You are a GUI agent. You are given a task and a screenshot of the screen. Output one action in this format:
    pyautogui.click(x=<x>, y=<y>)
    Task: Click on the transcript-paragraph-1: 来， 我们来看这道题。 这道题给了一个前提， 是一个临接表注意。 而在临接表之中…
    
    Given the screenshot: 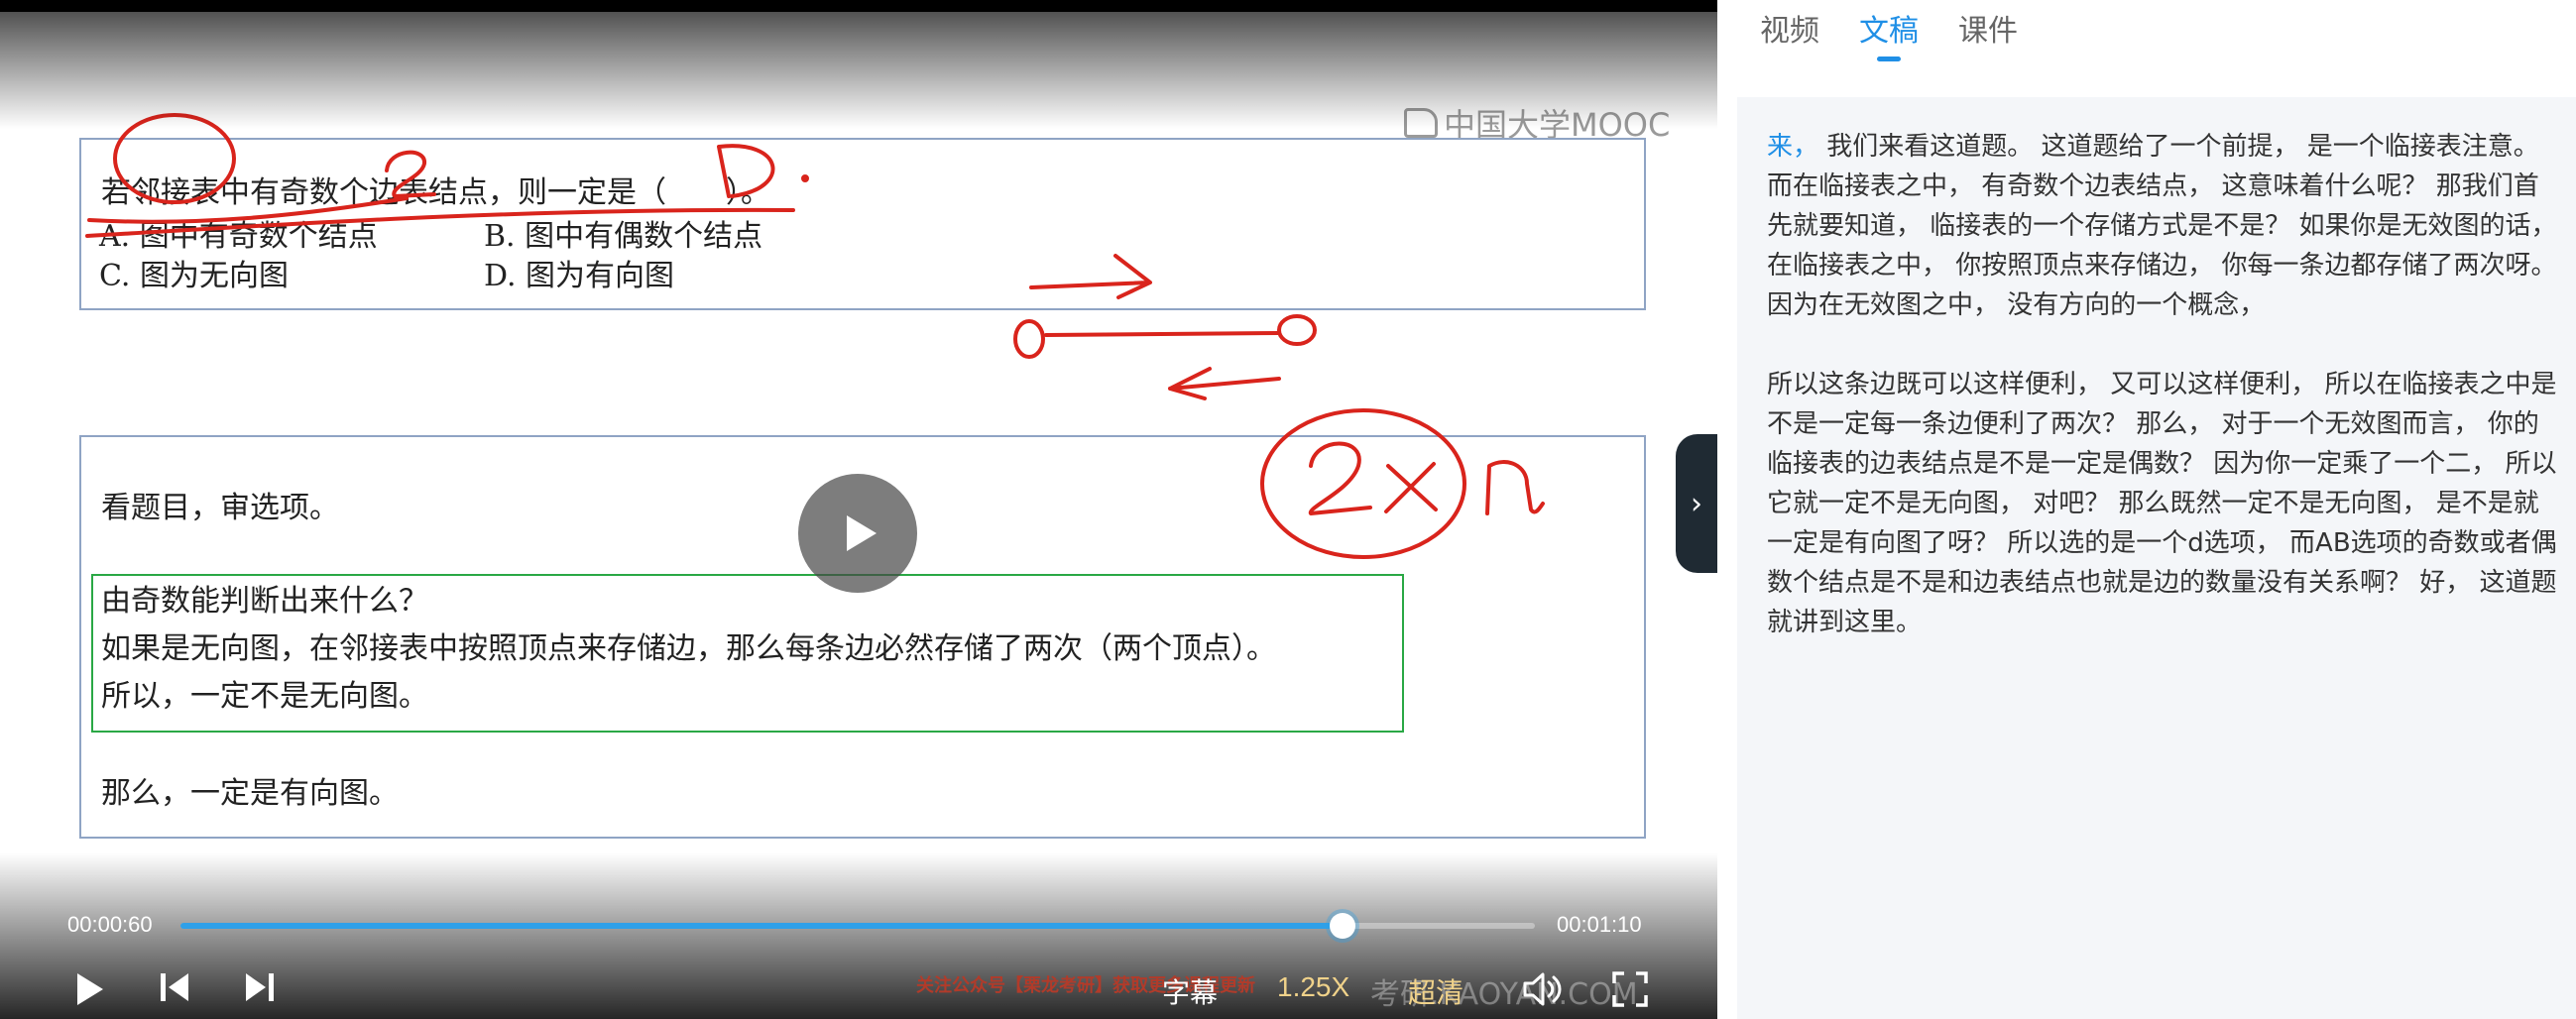 What is the action you would take?
    pyautogui.click(x=2165, y=226)
    